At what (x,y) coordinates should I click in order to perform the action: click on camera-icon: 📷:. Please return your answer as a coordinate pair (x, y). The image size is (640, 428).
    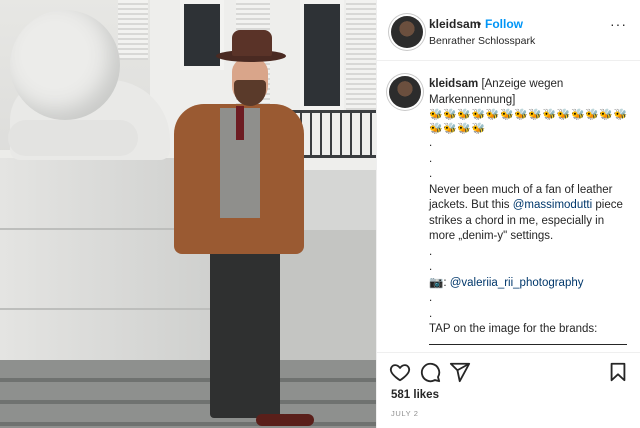
    Looking at the image, I should click on (438, 282).